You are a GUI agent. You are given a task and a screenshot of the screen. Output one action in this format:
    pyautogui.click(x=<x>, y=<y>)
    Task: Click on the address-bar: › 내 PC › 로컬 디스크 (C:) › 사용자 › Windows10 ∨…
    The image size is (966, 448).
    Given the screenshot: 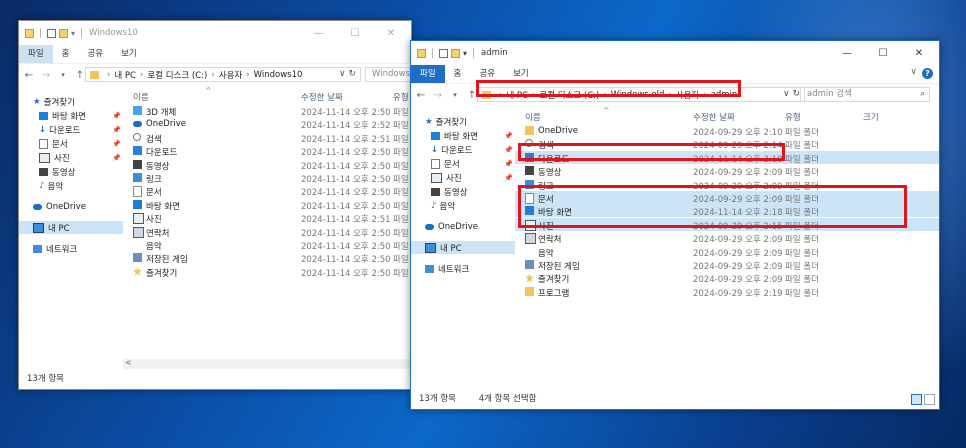 What is the action you would take?
    pyautogui.click(x=223, y=74)
    